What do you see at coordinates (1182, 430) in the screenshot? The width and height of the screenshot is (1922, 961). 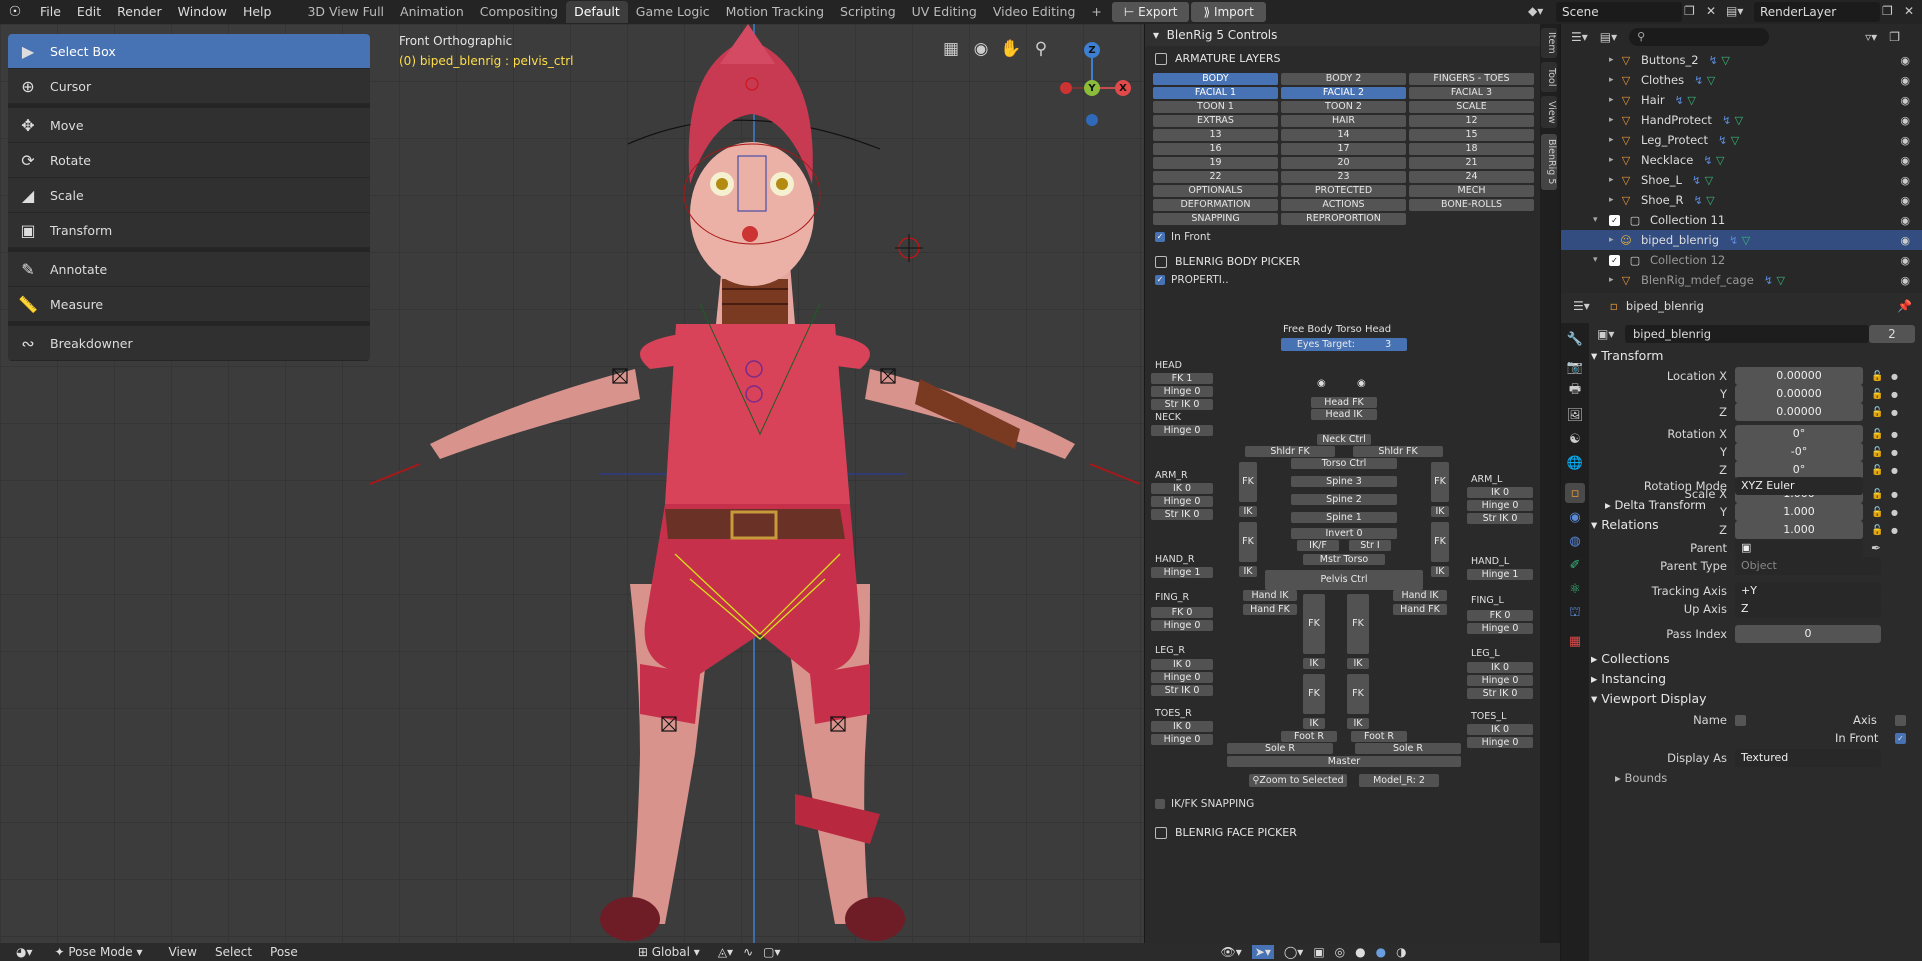 I see `neck-hinge-slider: Hinge 0` at bounding box center [1182, 430].